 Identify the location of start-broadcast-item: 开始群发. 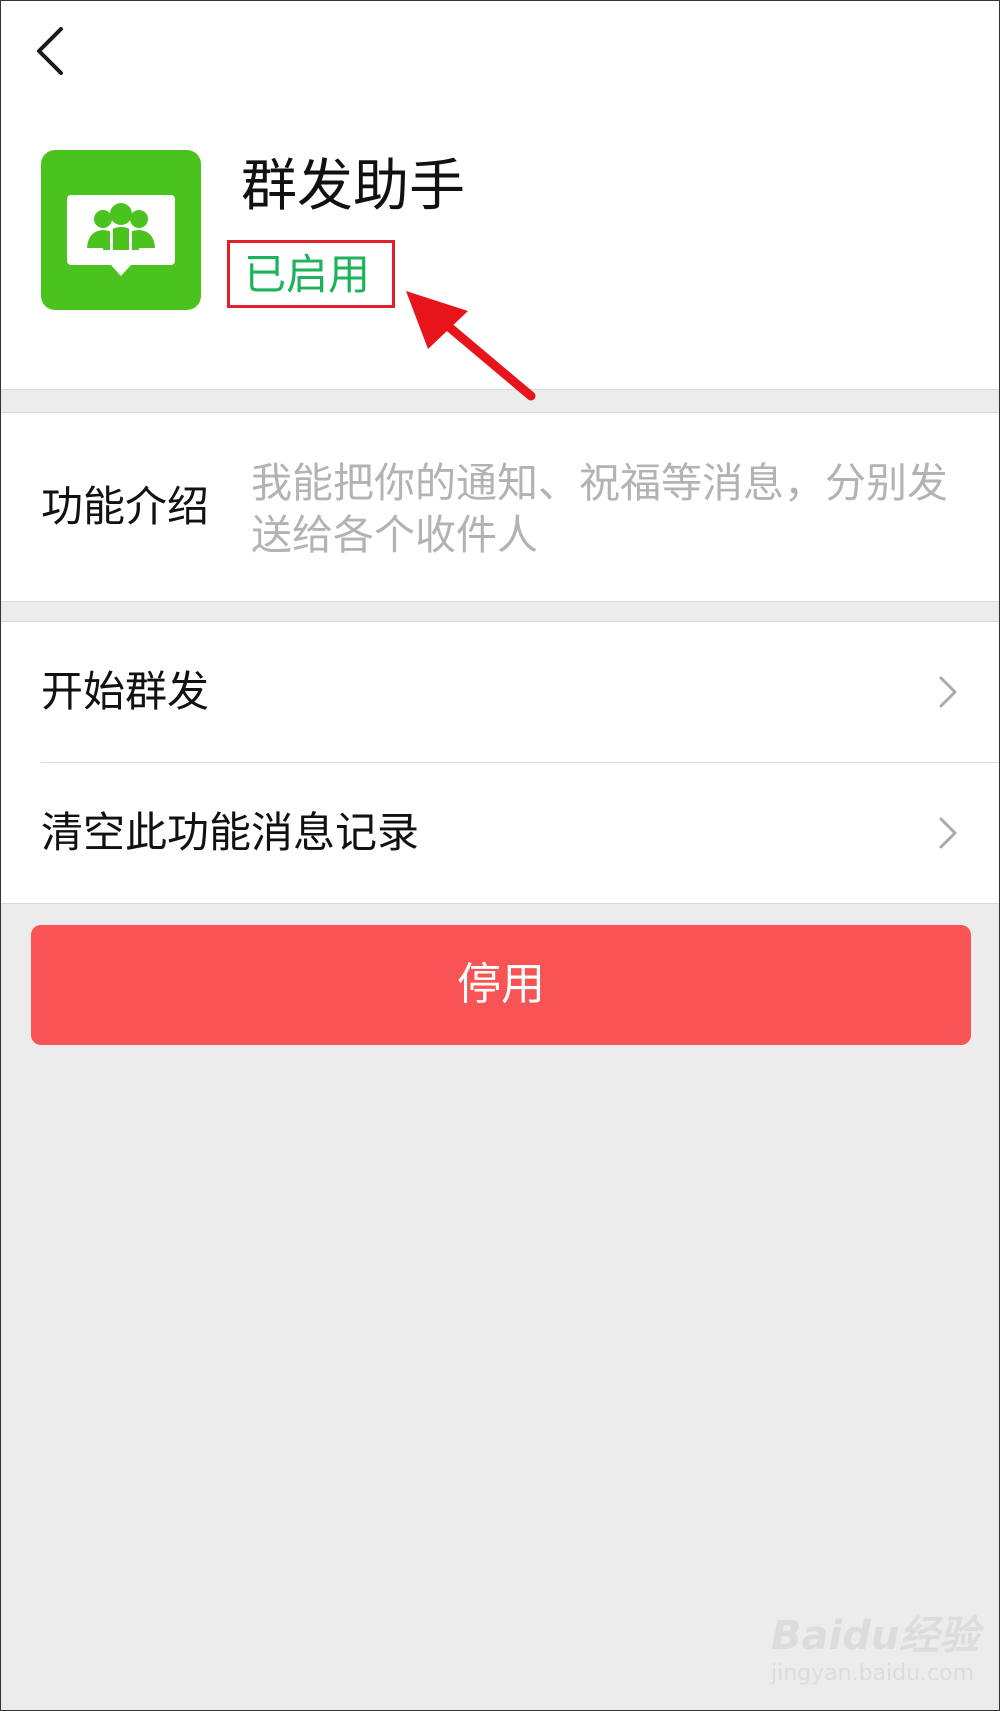
(500, 692).